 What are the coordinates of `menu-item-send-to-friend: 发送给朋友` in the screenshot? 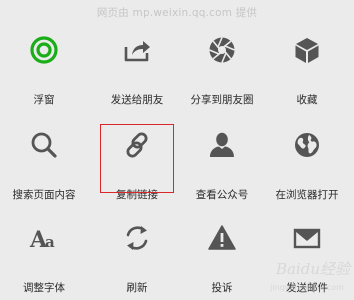 It's located at (137, 64).